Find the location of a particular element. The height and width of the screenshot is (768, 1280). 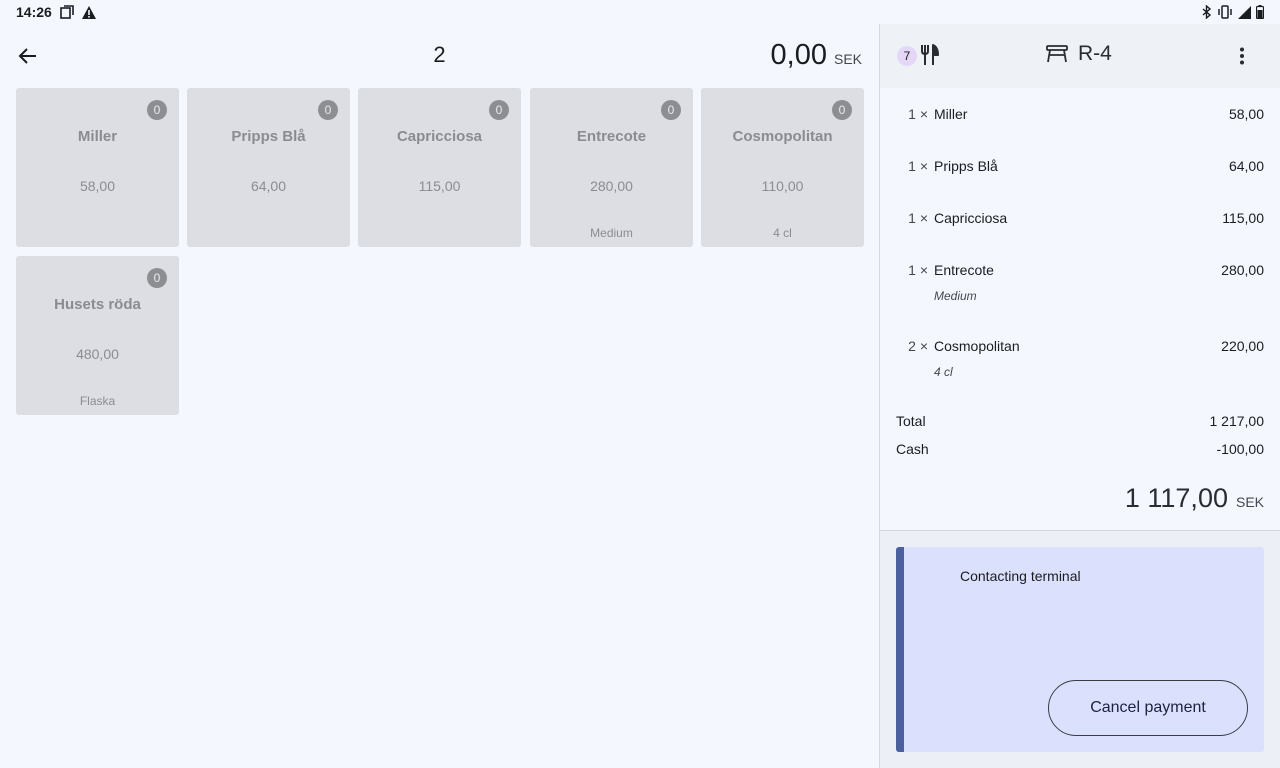

total-label: Total is located at coordinates (911, 421).